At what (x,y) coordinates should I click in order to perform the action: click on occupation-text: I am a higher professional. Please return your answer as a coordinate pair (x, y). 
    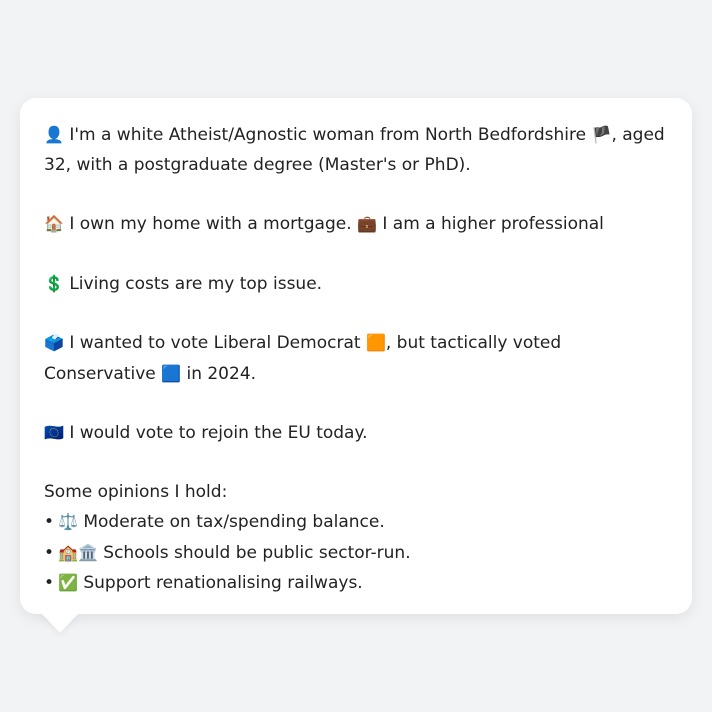
    Looking at the image, I should click on (490, 224).